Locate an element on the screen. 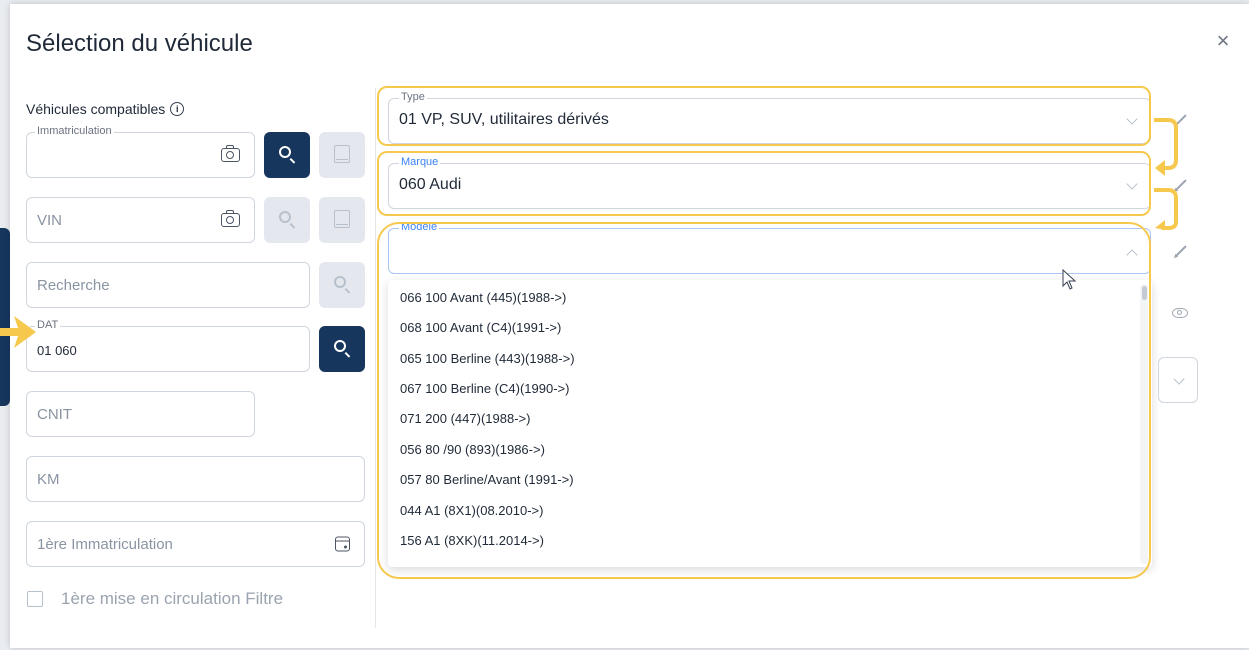 This screenshot has width=1249, height=650. type-select: Type 01 VP, SUV, utilitaires dérivés is located at coordinates (769, 117).